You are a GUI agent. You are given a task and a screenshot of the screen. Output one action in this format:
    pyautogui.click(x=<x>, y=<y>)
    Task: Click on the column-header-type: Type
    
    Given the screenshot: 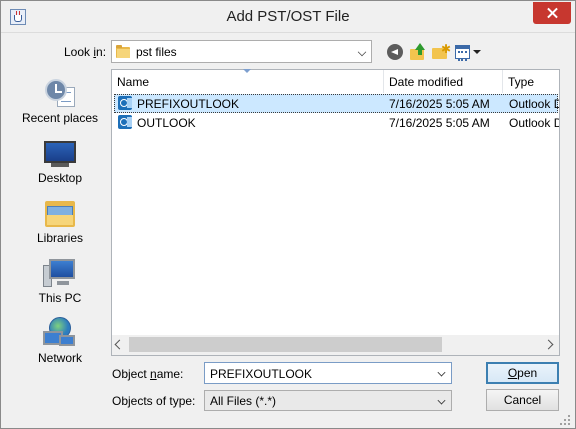 What is the action you would take?
    pyautogui.click(x=531, y=81)
    